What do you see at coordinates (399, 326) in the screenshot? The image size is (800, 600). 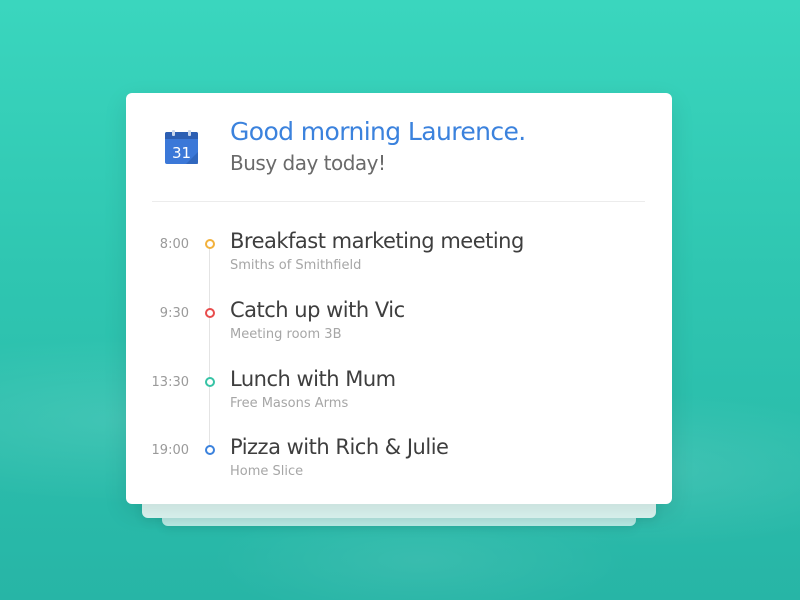 I see `event-item: 9:30 Catch up with Vic Meeting room 3B` at bounding box center [399, 326].